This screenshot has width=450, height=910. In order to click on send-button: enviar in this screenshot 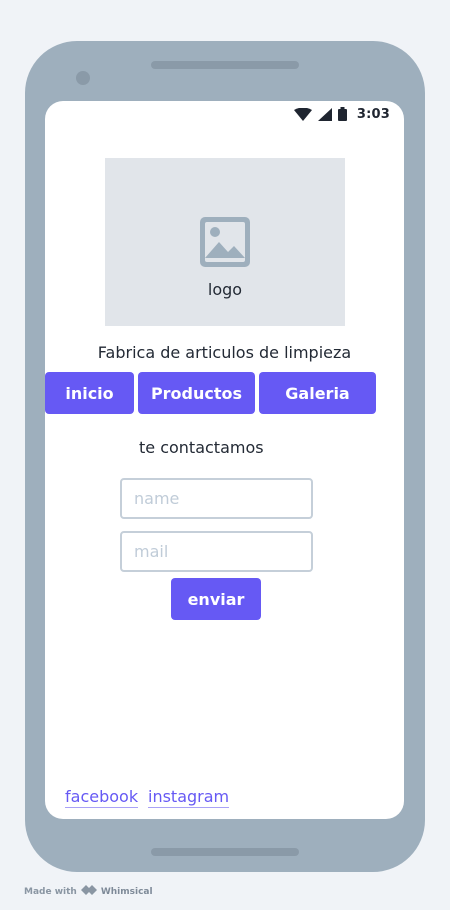, I will do `click(216, 599)`.